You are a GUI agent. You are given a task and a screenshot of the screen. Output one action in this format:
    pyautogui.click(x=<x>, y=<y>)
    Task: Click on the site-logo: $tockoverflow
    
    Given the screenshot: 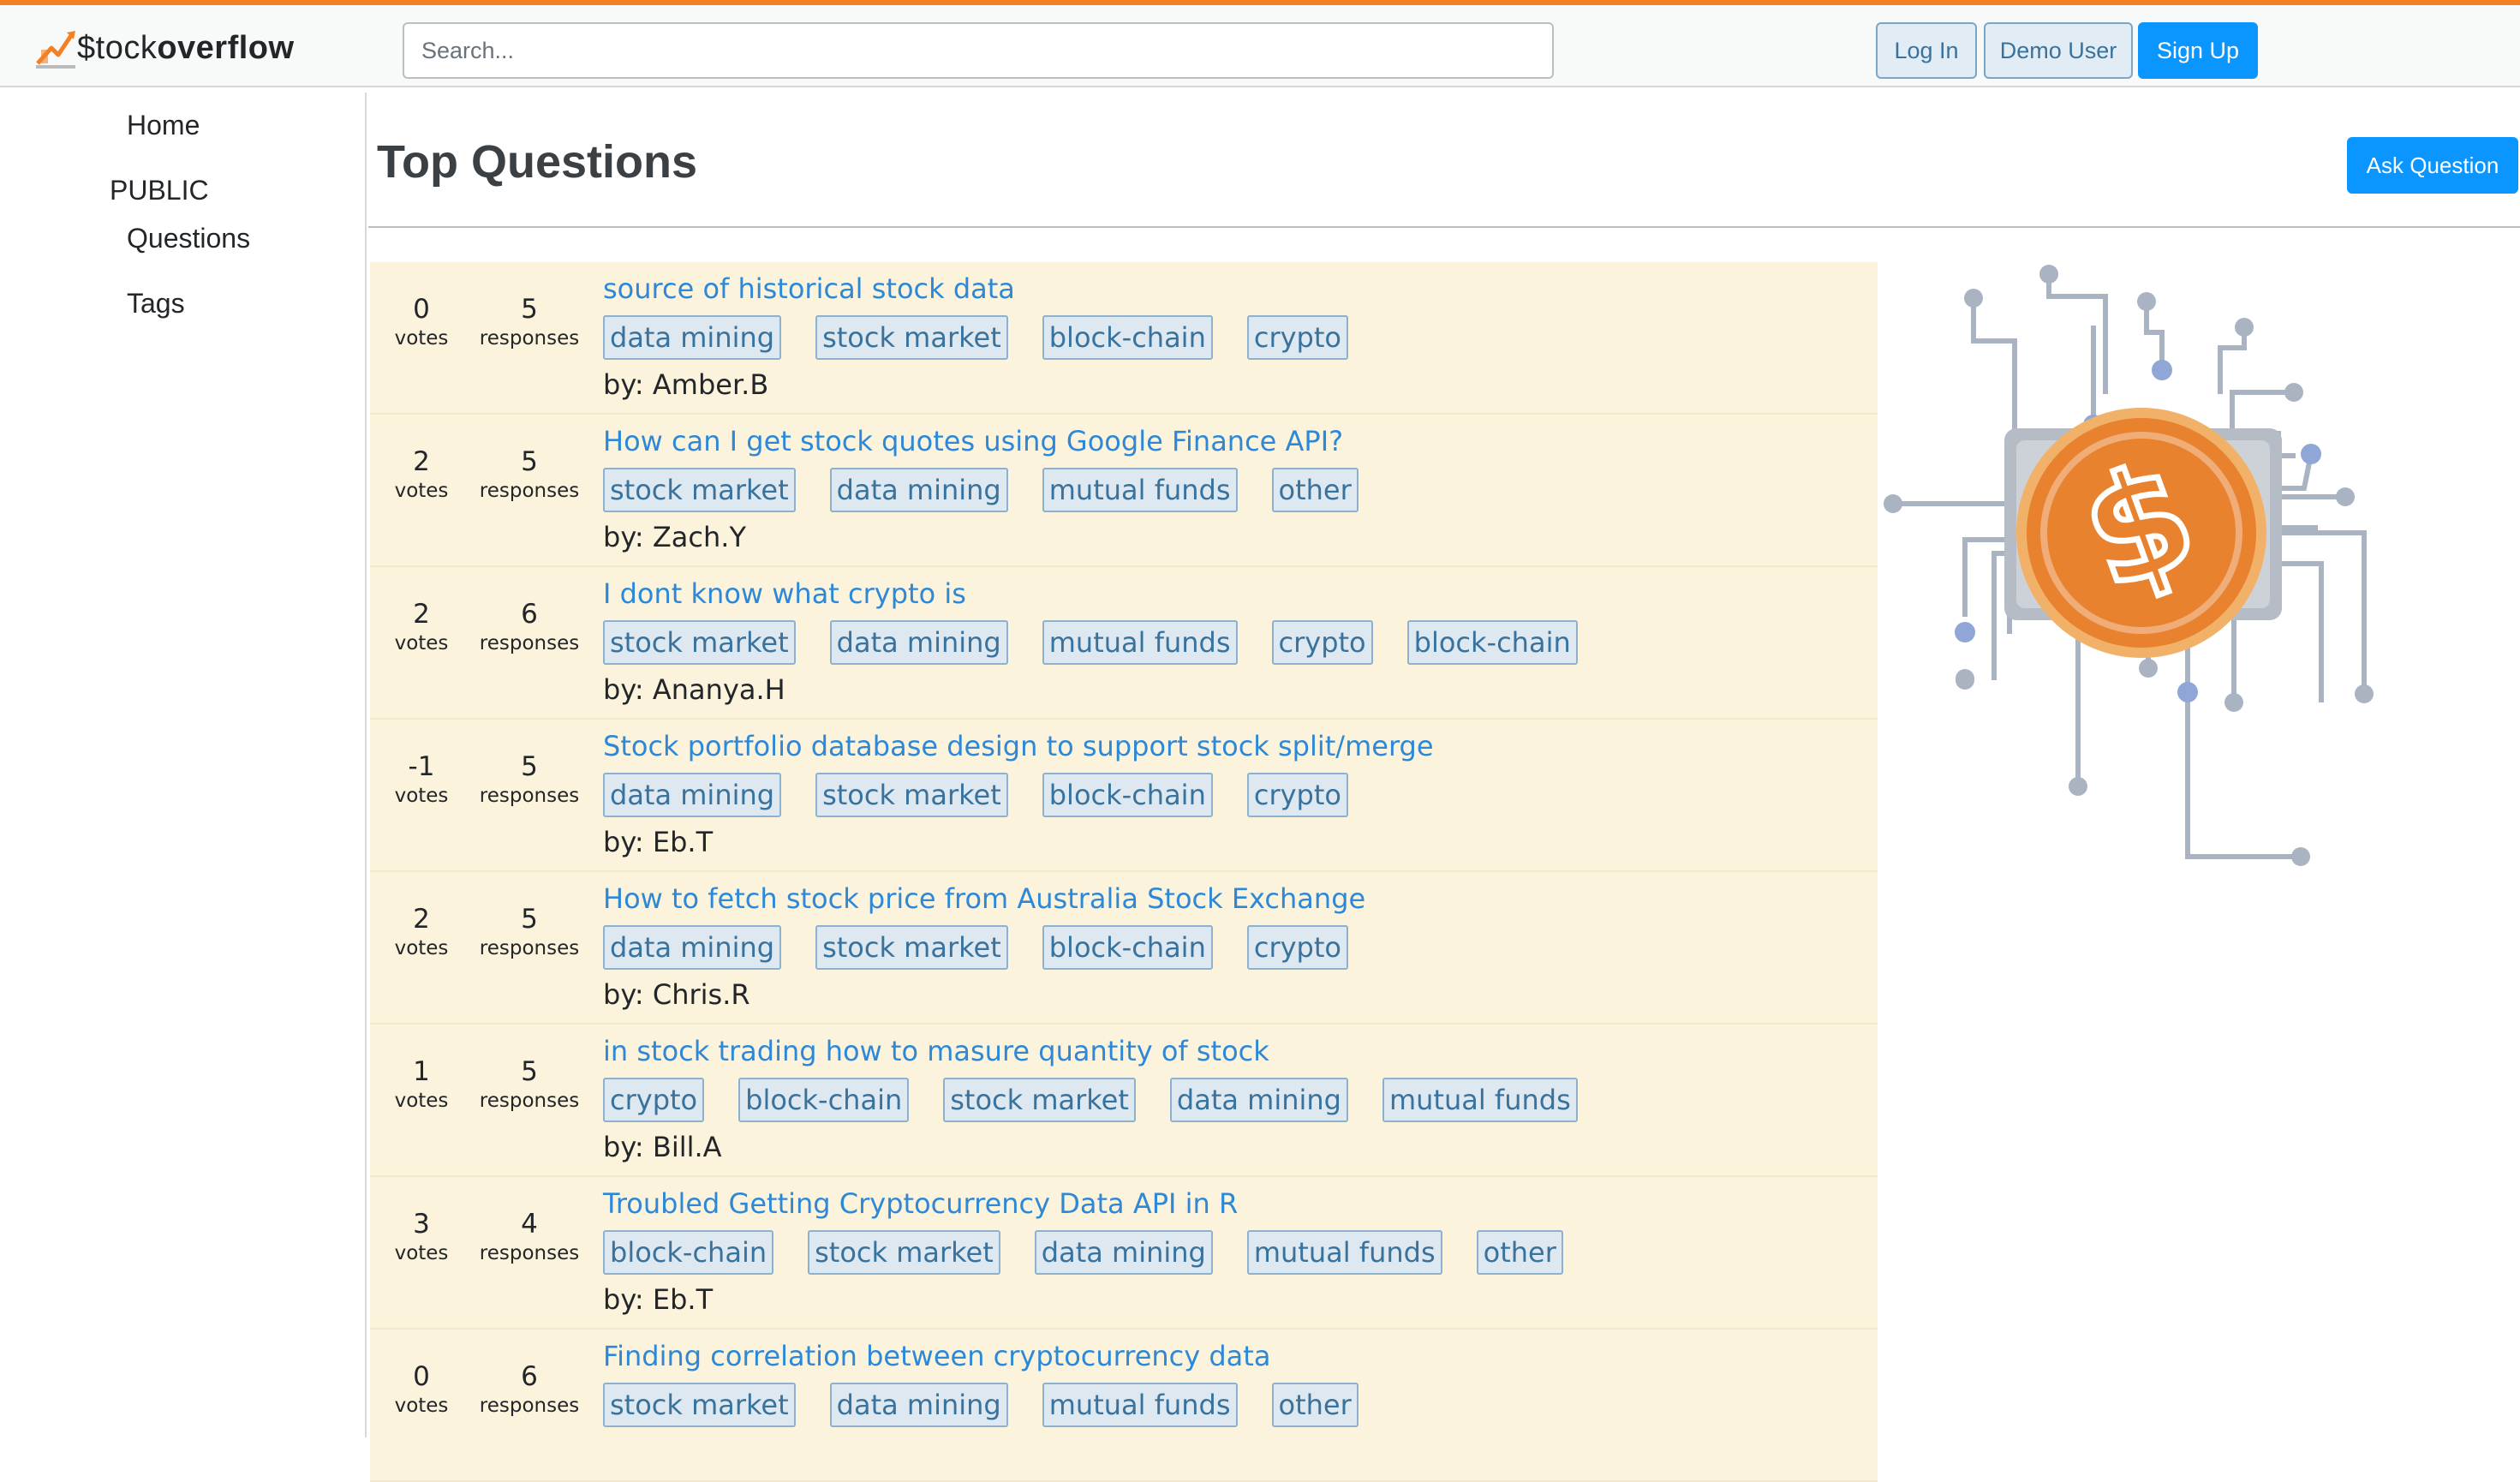 What is the action you would take?
    pyautogui.click(x=164, y=48)
    